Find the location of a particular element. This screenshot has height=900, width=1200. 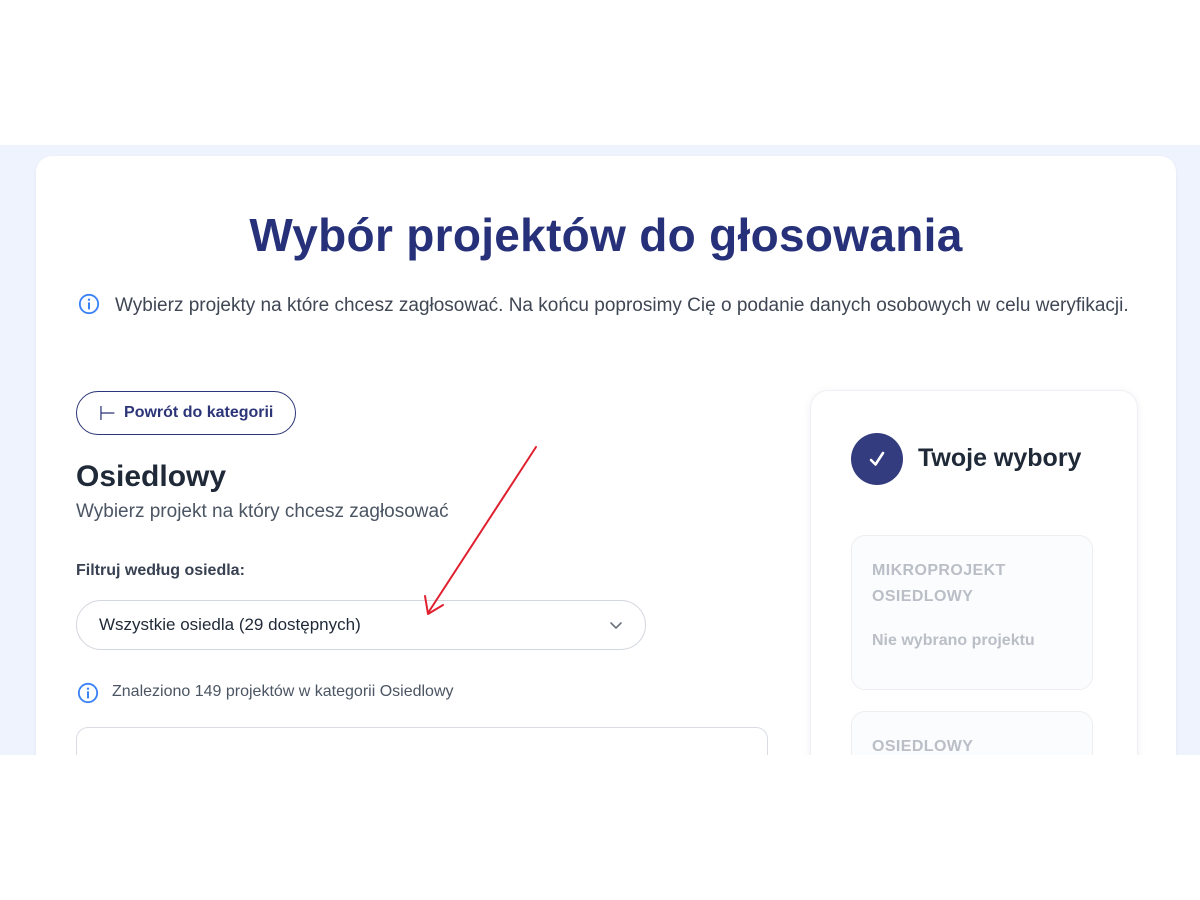

back-button-label: Powrót do kategorii is located at coordinates (199, 412).